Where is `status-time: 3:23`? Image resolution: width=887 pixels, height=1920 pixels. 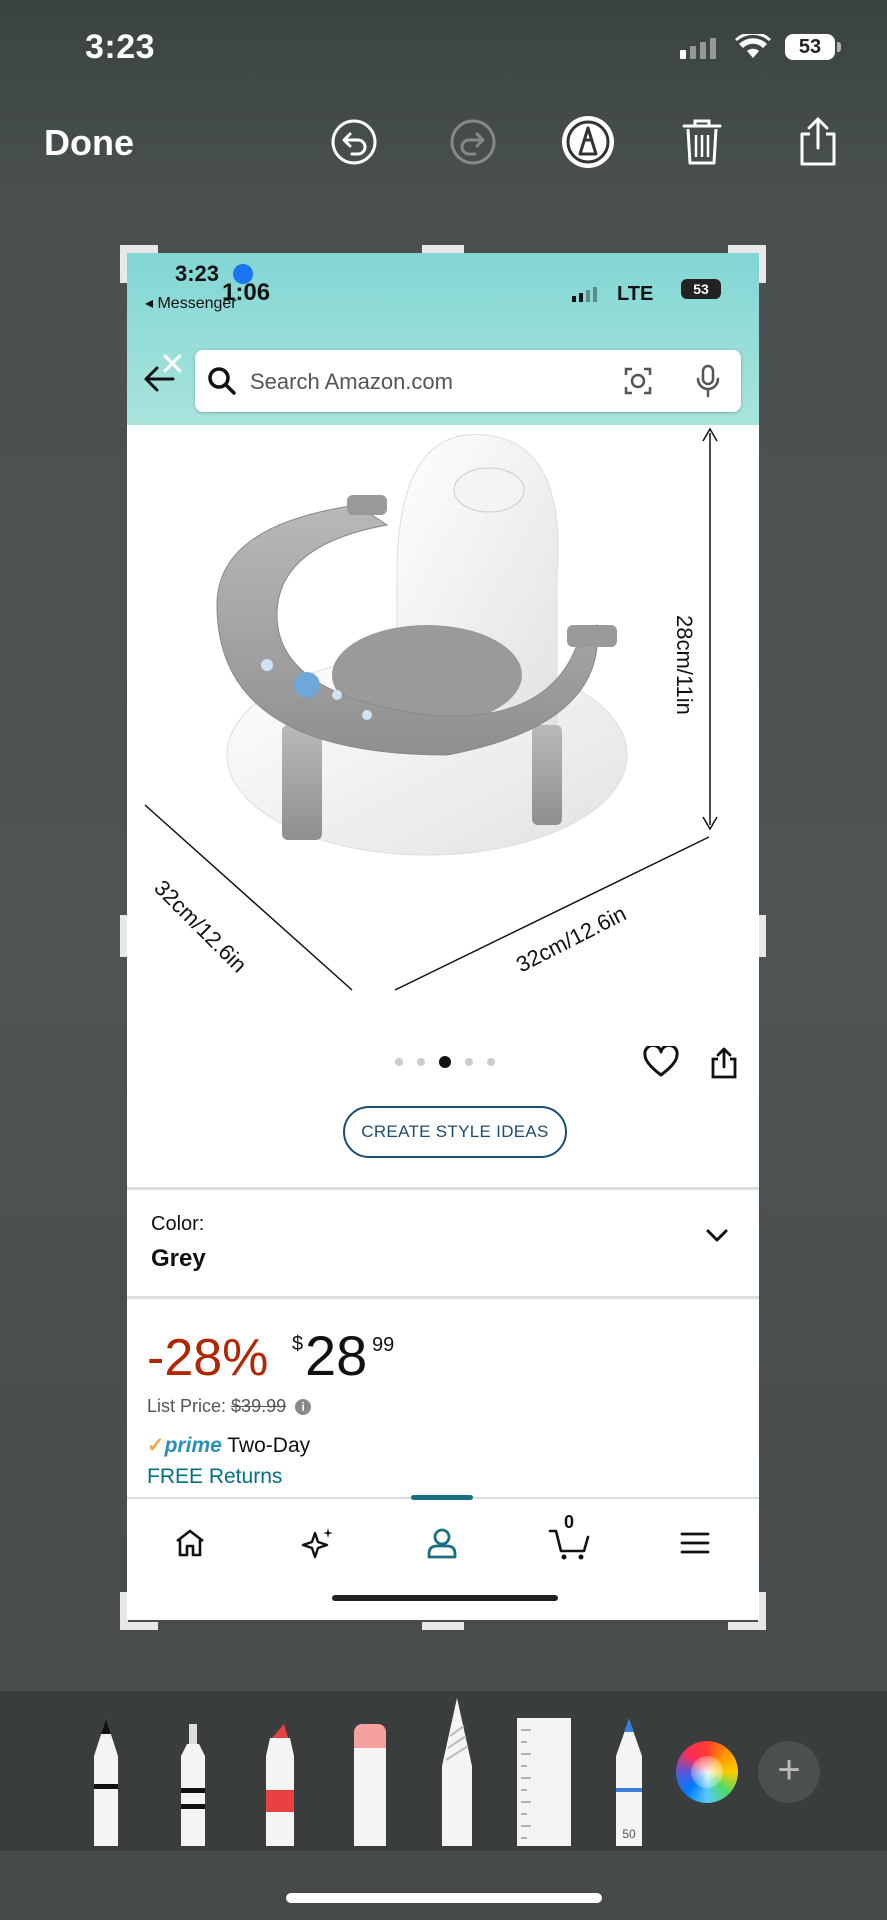
status-time: 3:23 is located at coordinates (120, 47).